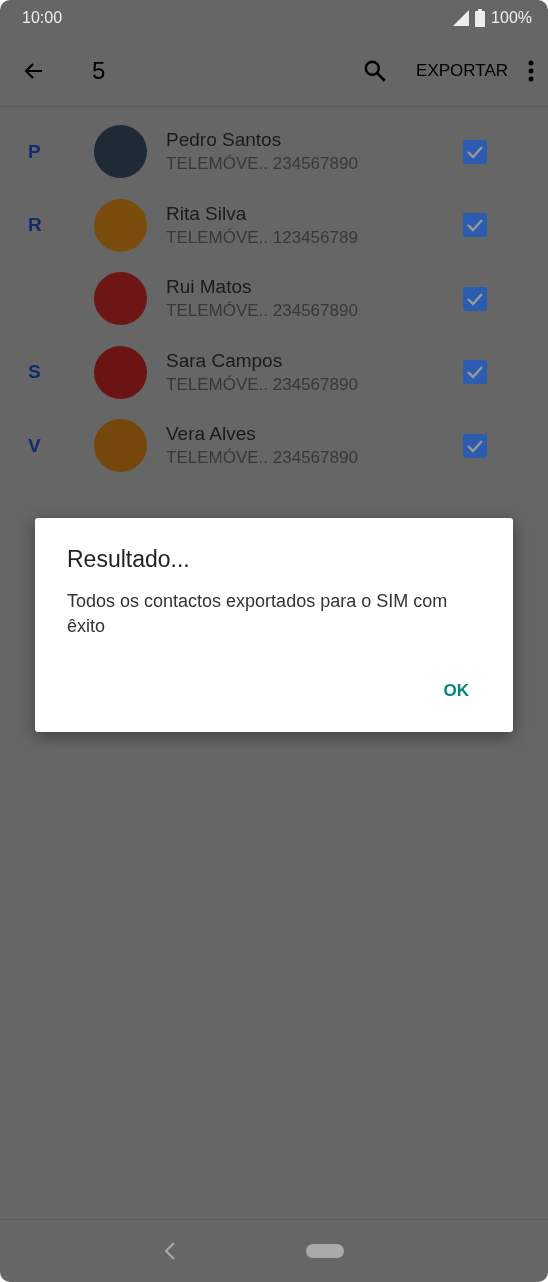 The width and height of the screenshot is (548, 1282). I want to click on export-button: EXPORTAR, so click(462, 71).